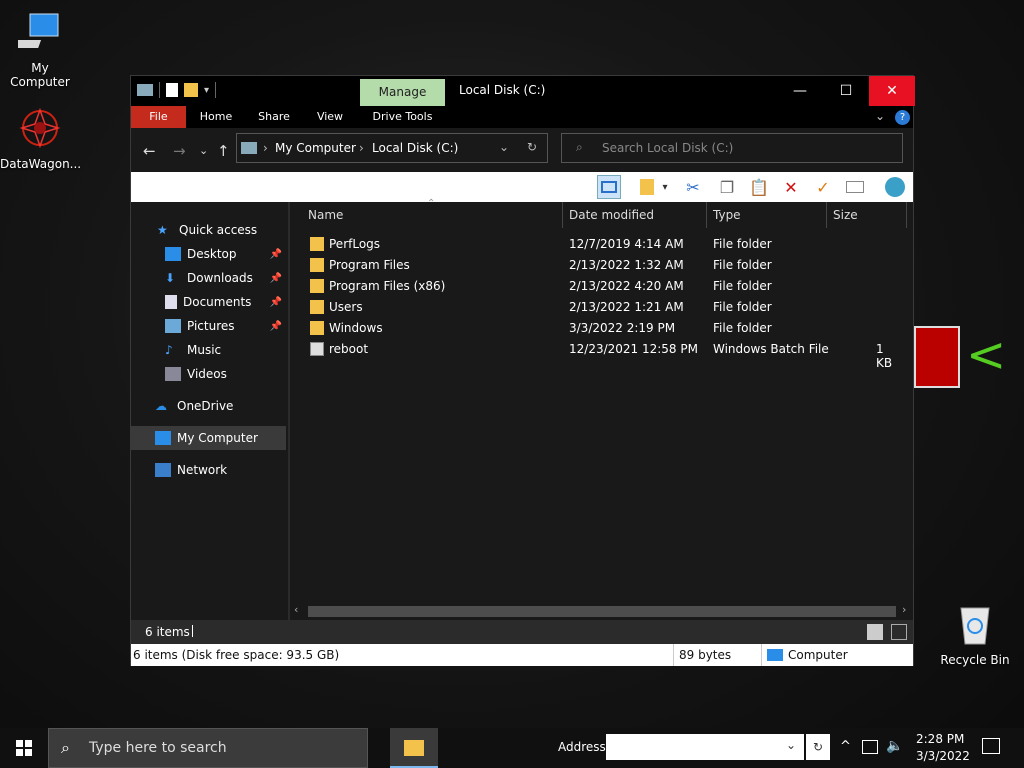 Image resolution: width=1024 pixels, height=768 pixels. What do you see at coordinates (595, 307) in the screenshot?
I see `table-row: Users 2/13/2022 1:21 AM File folder` at bounding box center [595, 307].